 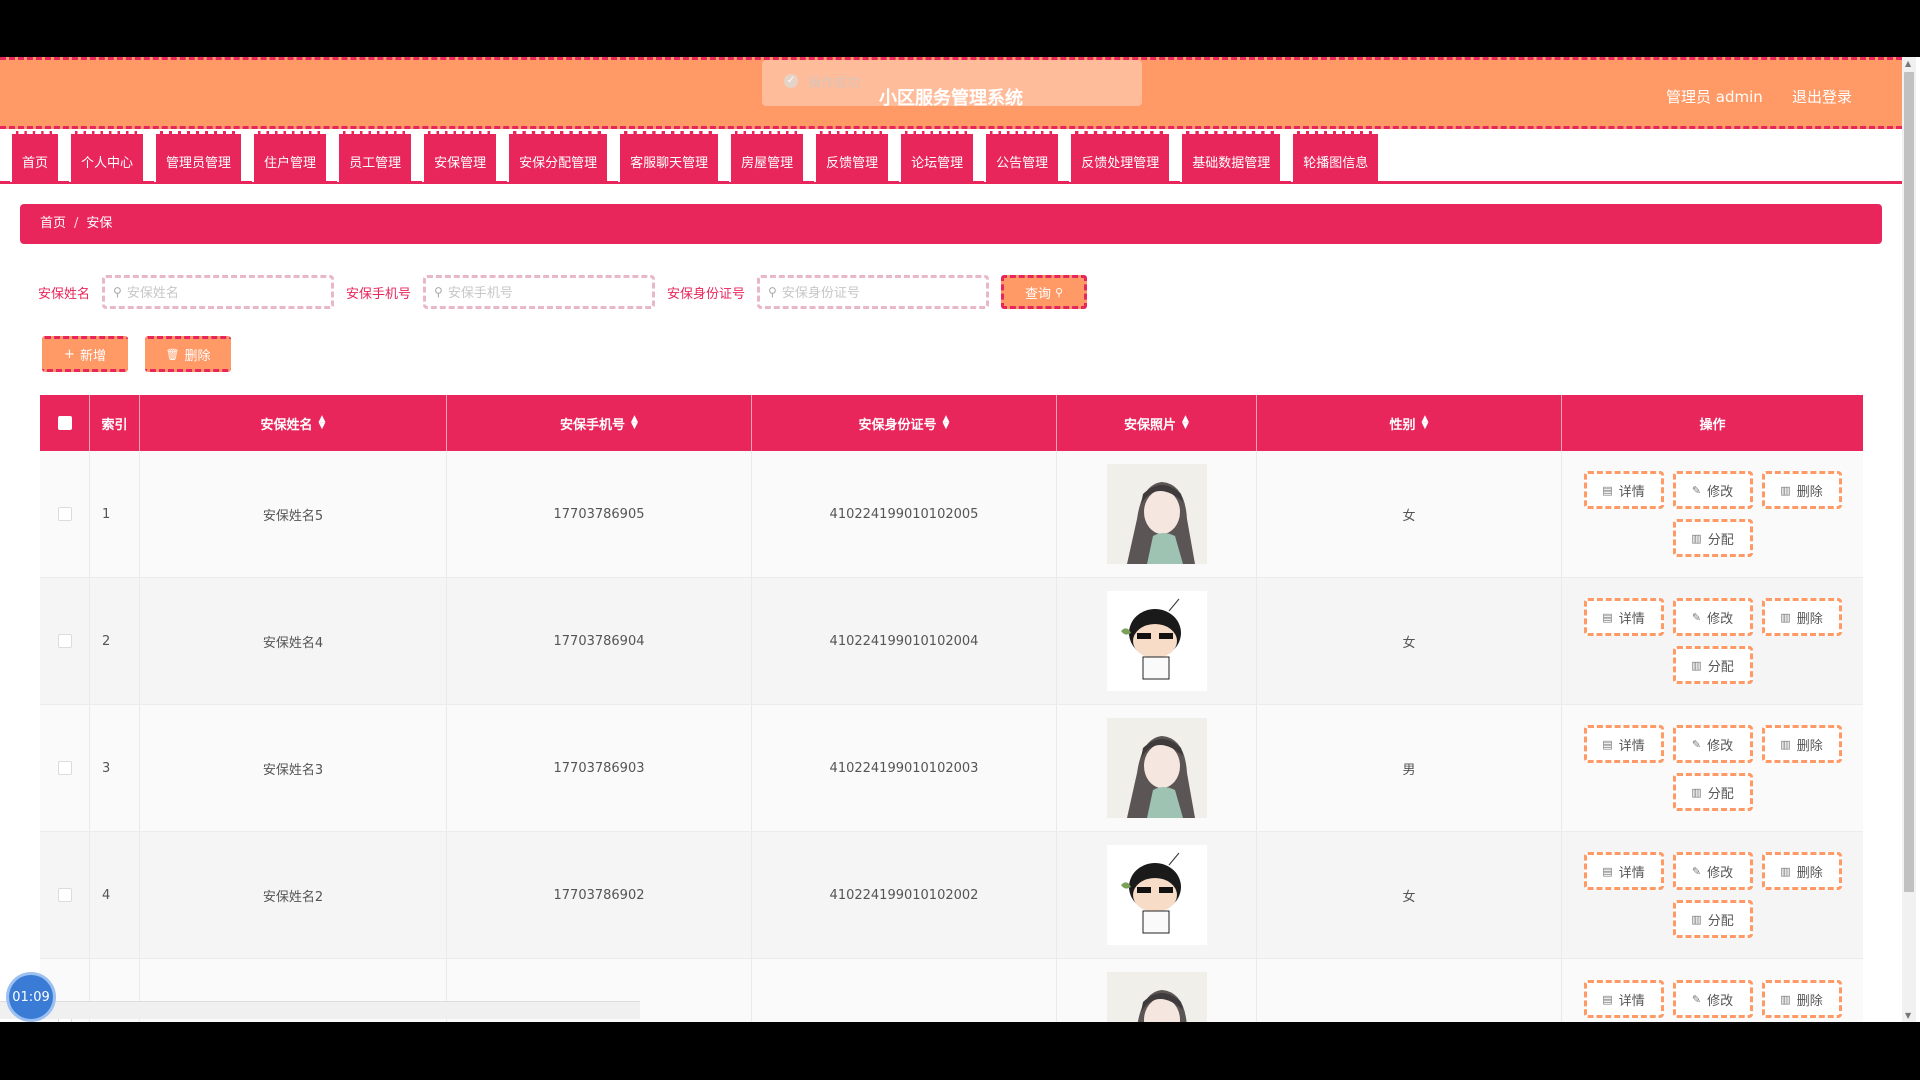 I want to click on batch-delete-button: 🗑 删除, so click(x=188, y=354).